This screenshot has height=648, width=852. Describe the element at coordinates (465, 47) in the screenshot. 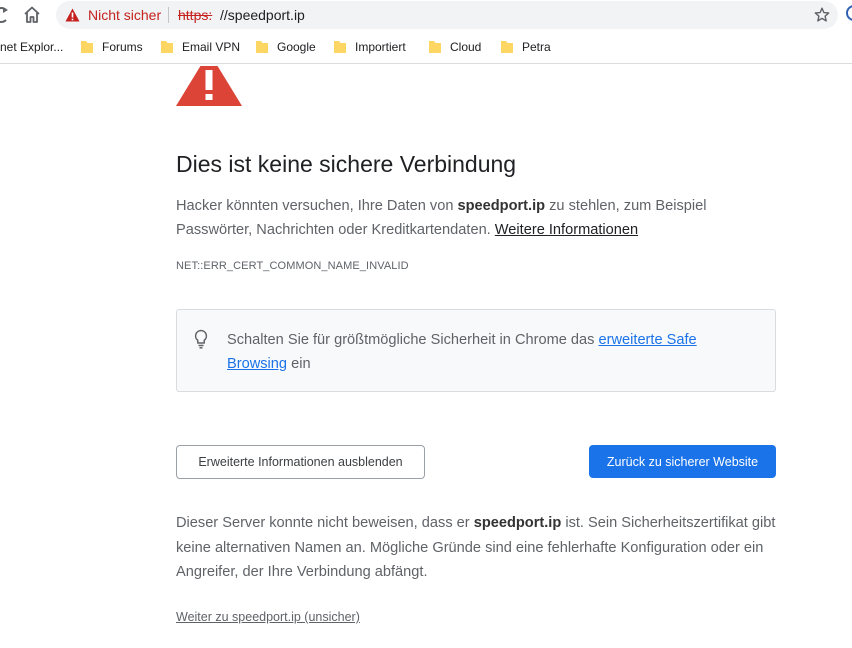

I see `bookmark-cloud: Cloud` at that location.